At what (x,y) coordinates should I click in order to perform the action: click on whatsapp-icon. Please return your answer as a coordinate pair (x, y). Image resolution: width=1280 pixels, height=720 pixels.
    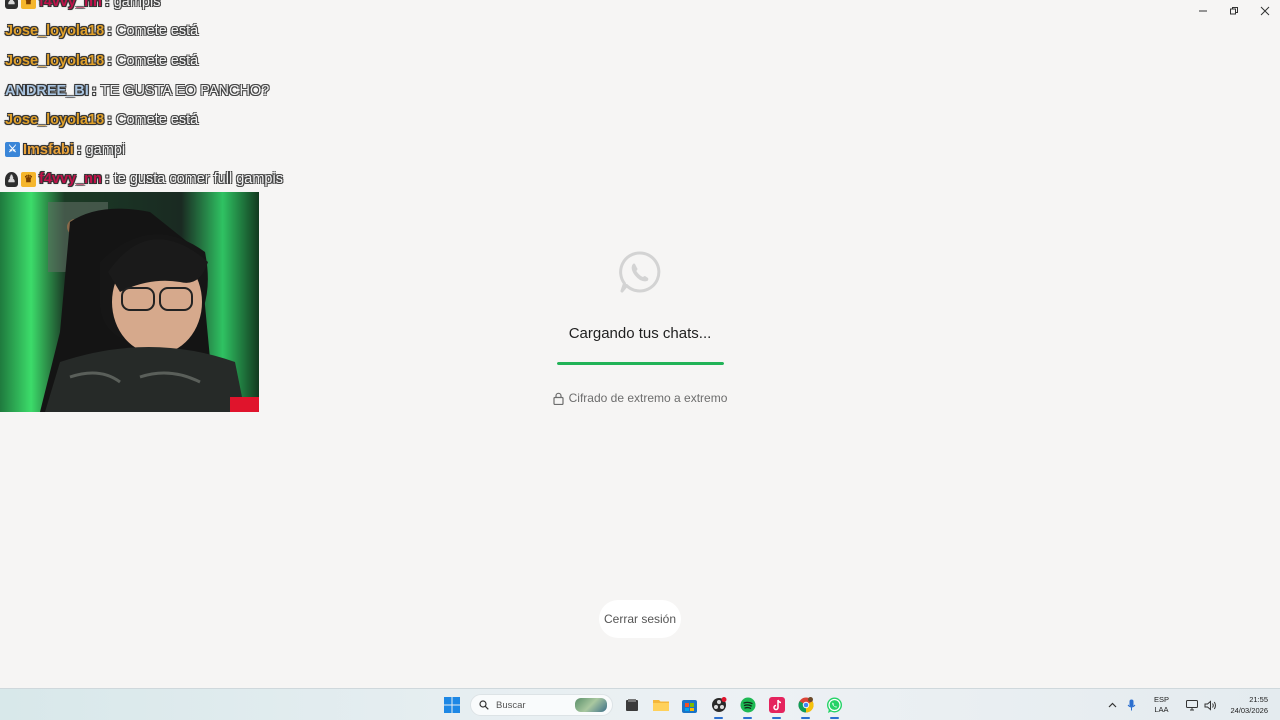
    Looking at the image, I should click on (834, 705).